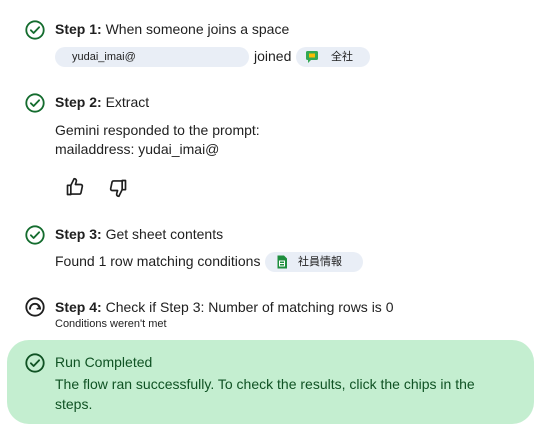 This screenshot has width=545, height=431. I want to click on sheet-chip: 社員情報, so click(314, 262).